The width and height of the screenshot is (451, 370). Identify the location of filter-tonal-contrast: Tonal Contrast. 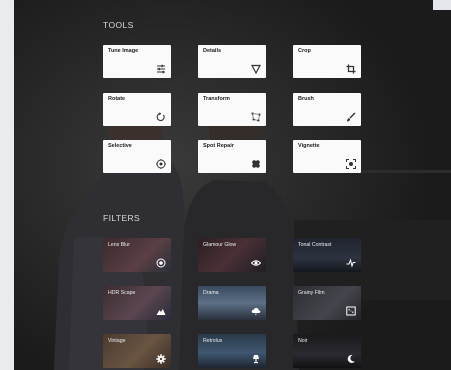
(327, 255).